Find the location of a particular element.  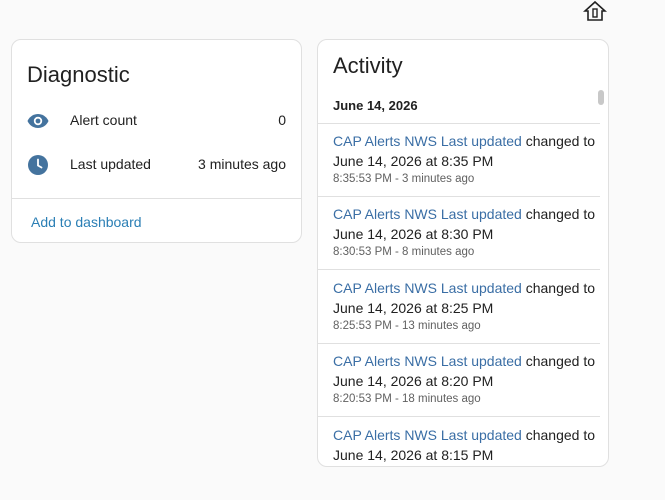

entry-value: June 14, 2026 at 8:30 PM is located at coordinates (413, 234).